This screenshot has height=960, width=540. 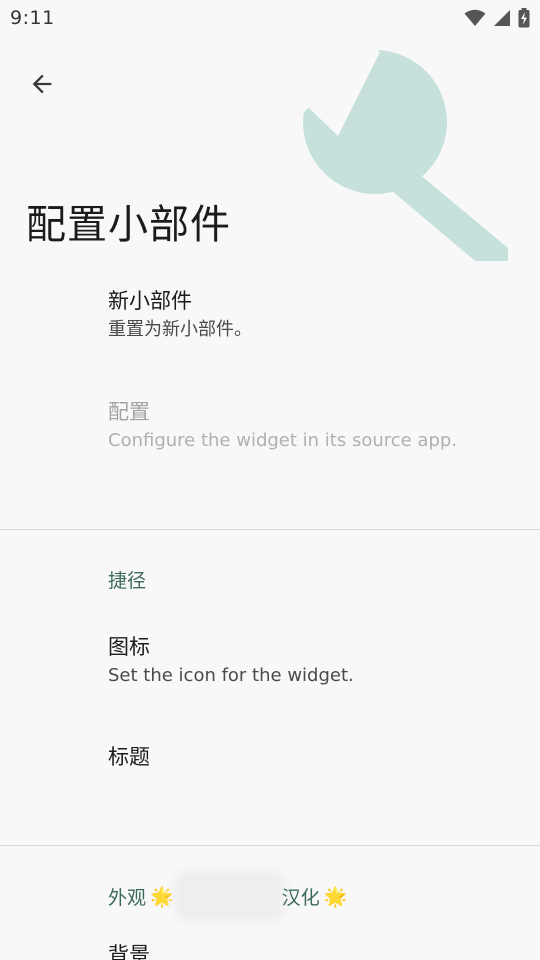 I want to click on pref-title: 图标, so click(x=129, y=647).